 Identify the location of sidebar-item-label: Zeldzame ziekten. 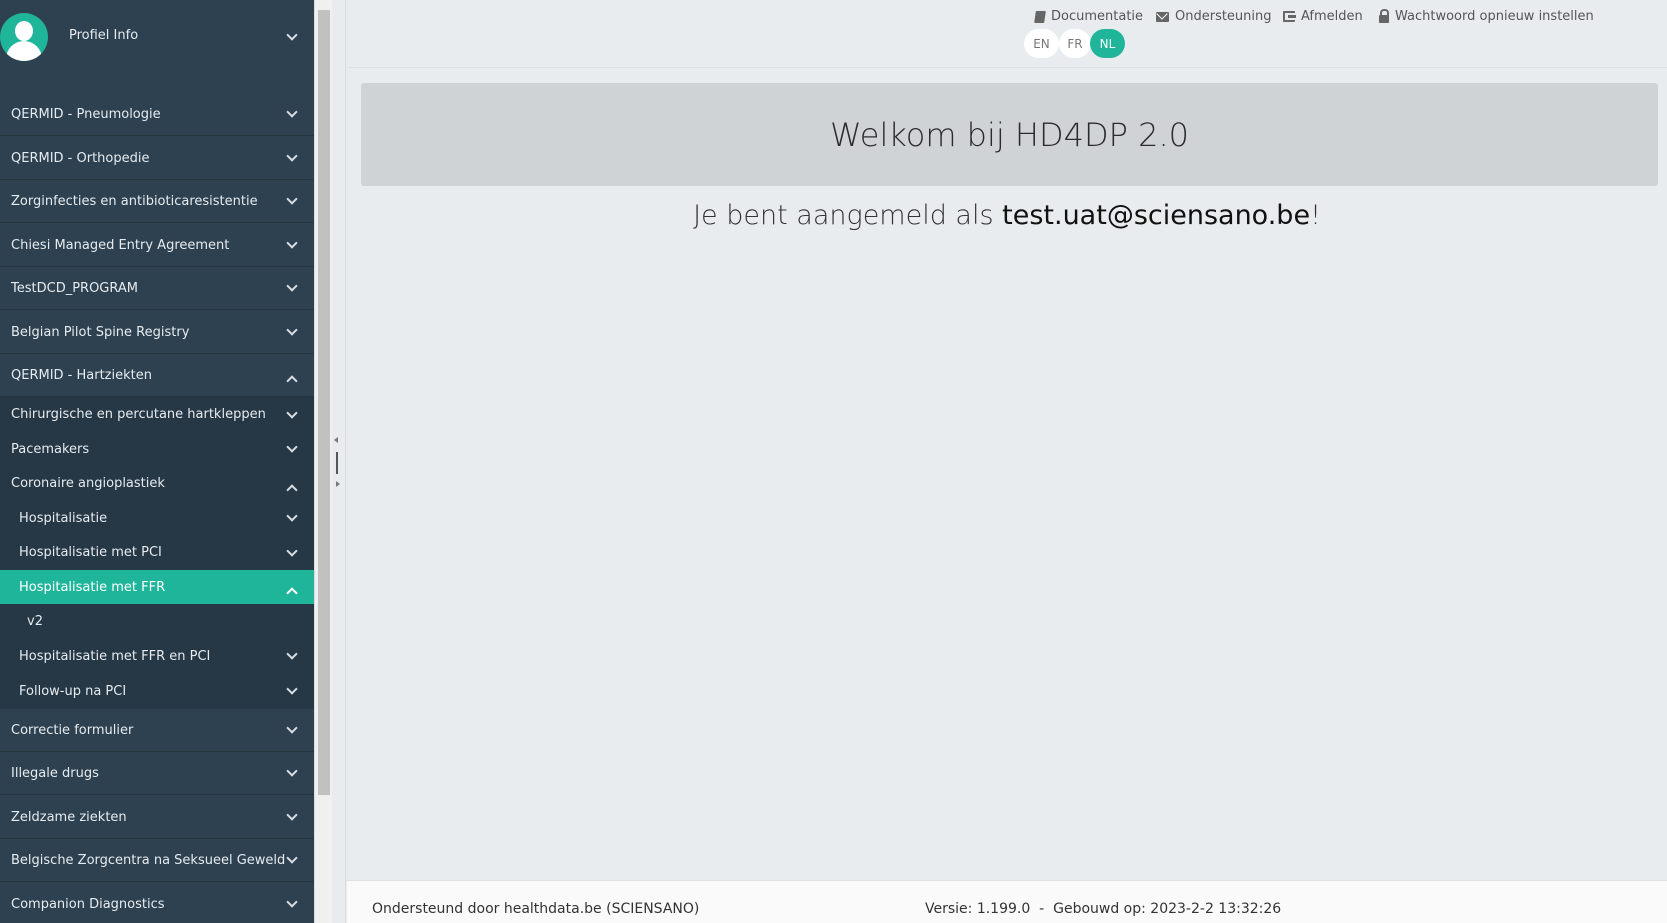
(69, 817).